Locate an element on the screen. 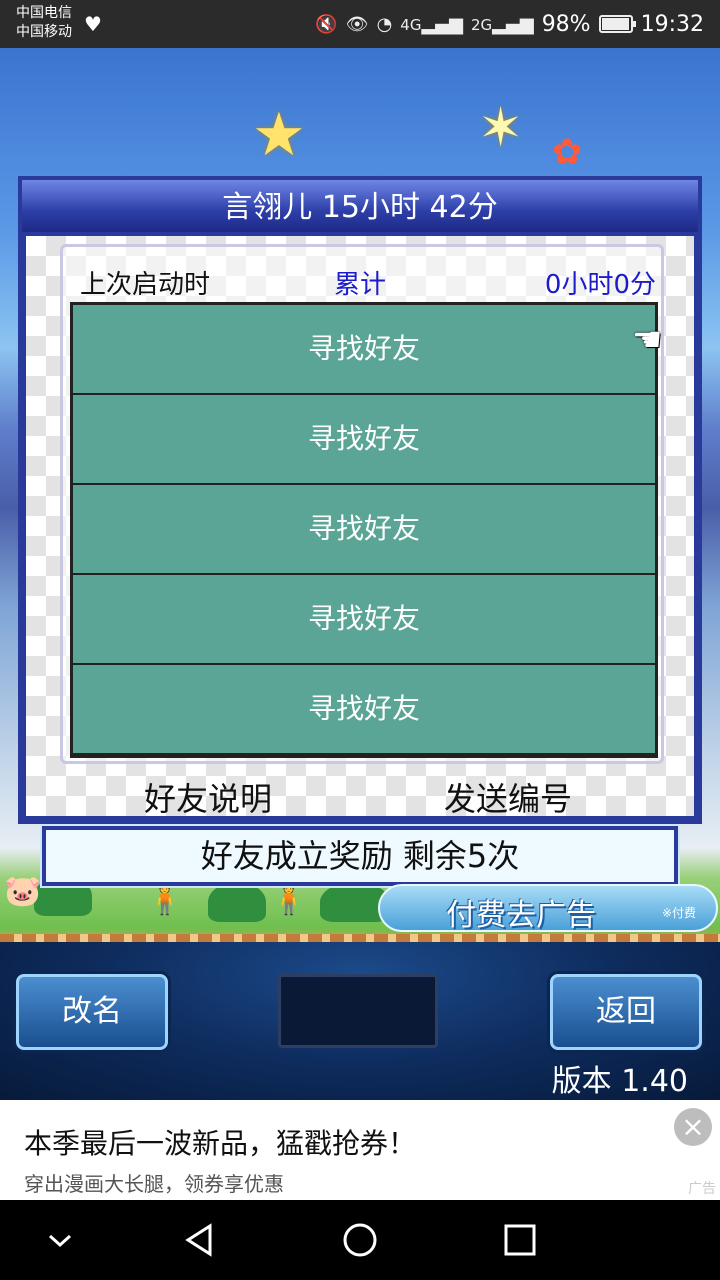 The image size is (720, 1280). navigation-bar is located at coordinates (360, 1240).